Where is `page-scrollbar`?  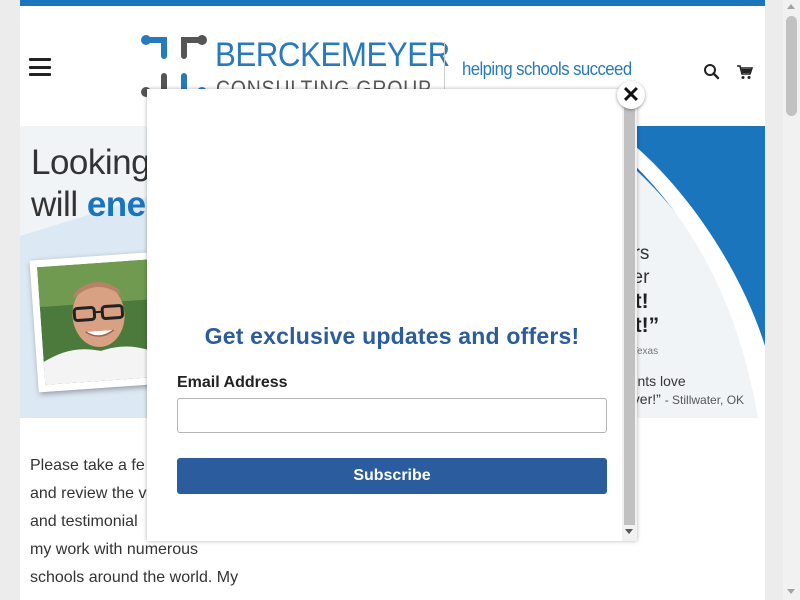 page-scrollbar is located at coordinates (791, 300).